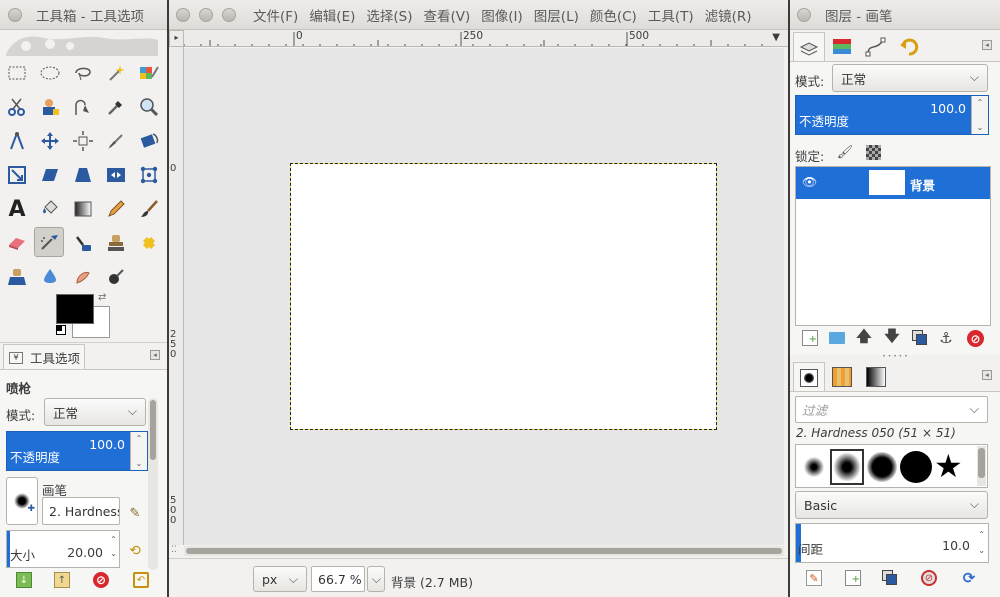 This screenshot has width=1000, height=597. Describe the element at coordinates (116, 277) in the screenshot. I see `dodge-burn-icon` at that location.